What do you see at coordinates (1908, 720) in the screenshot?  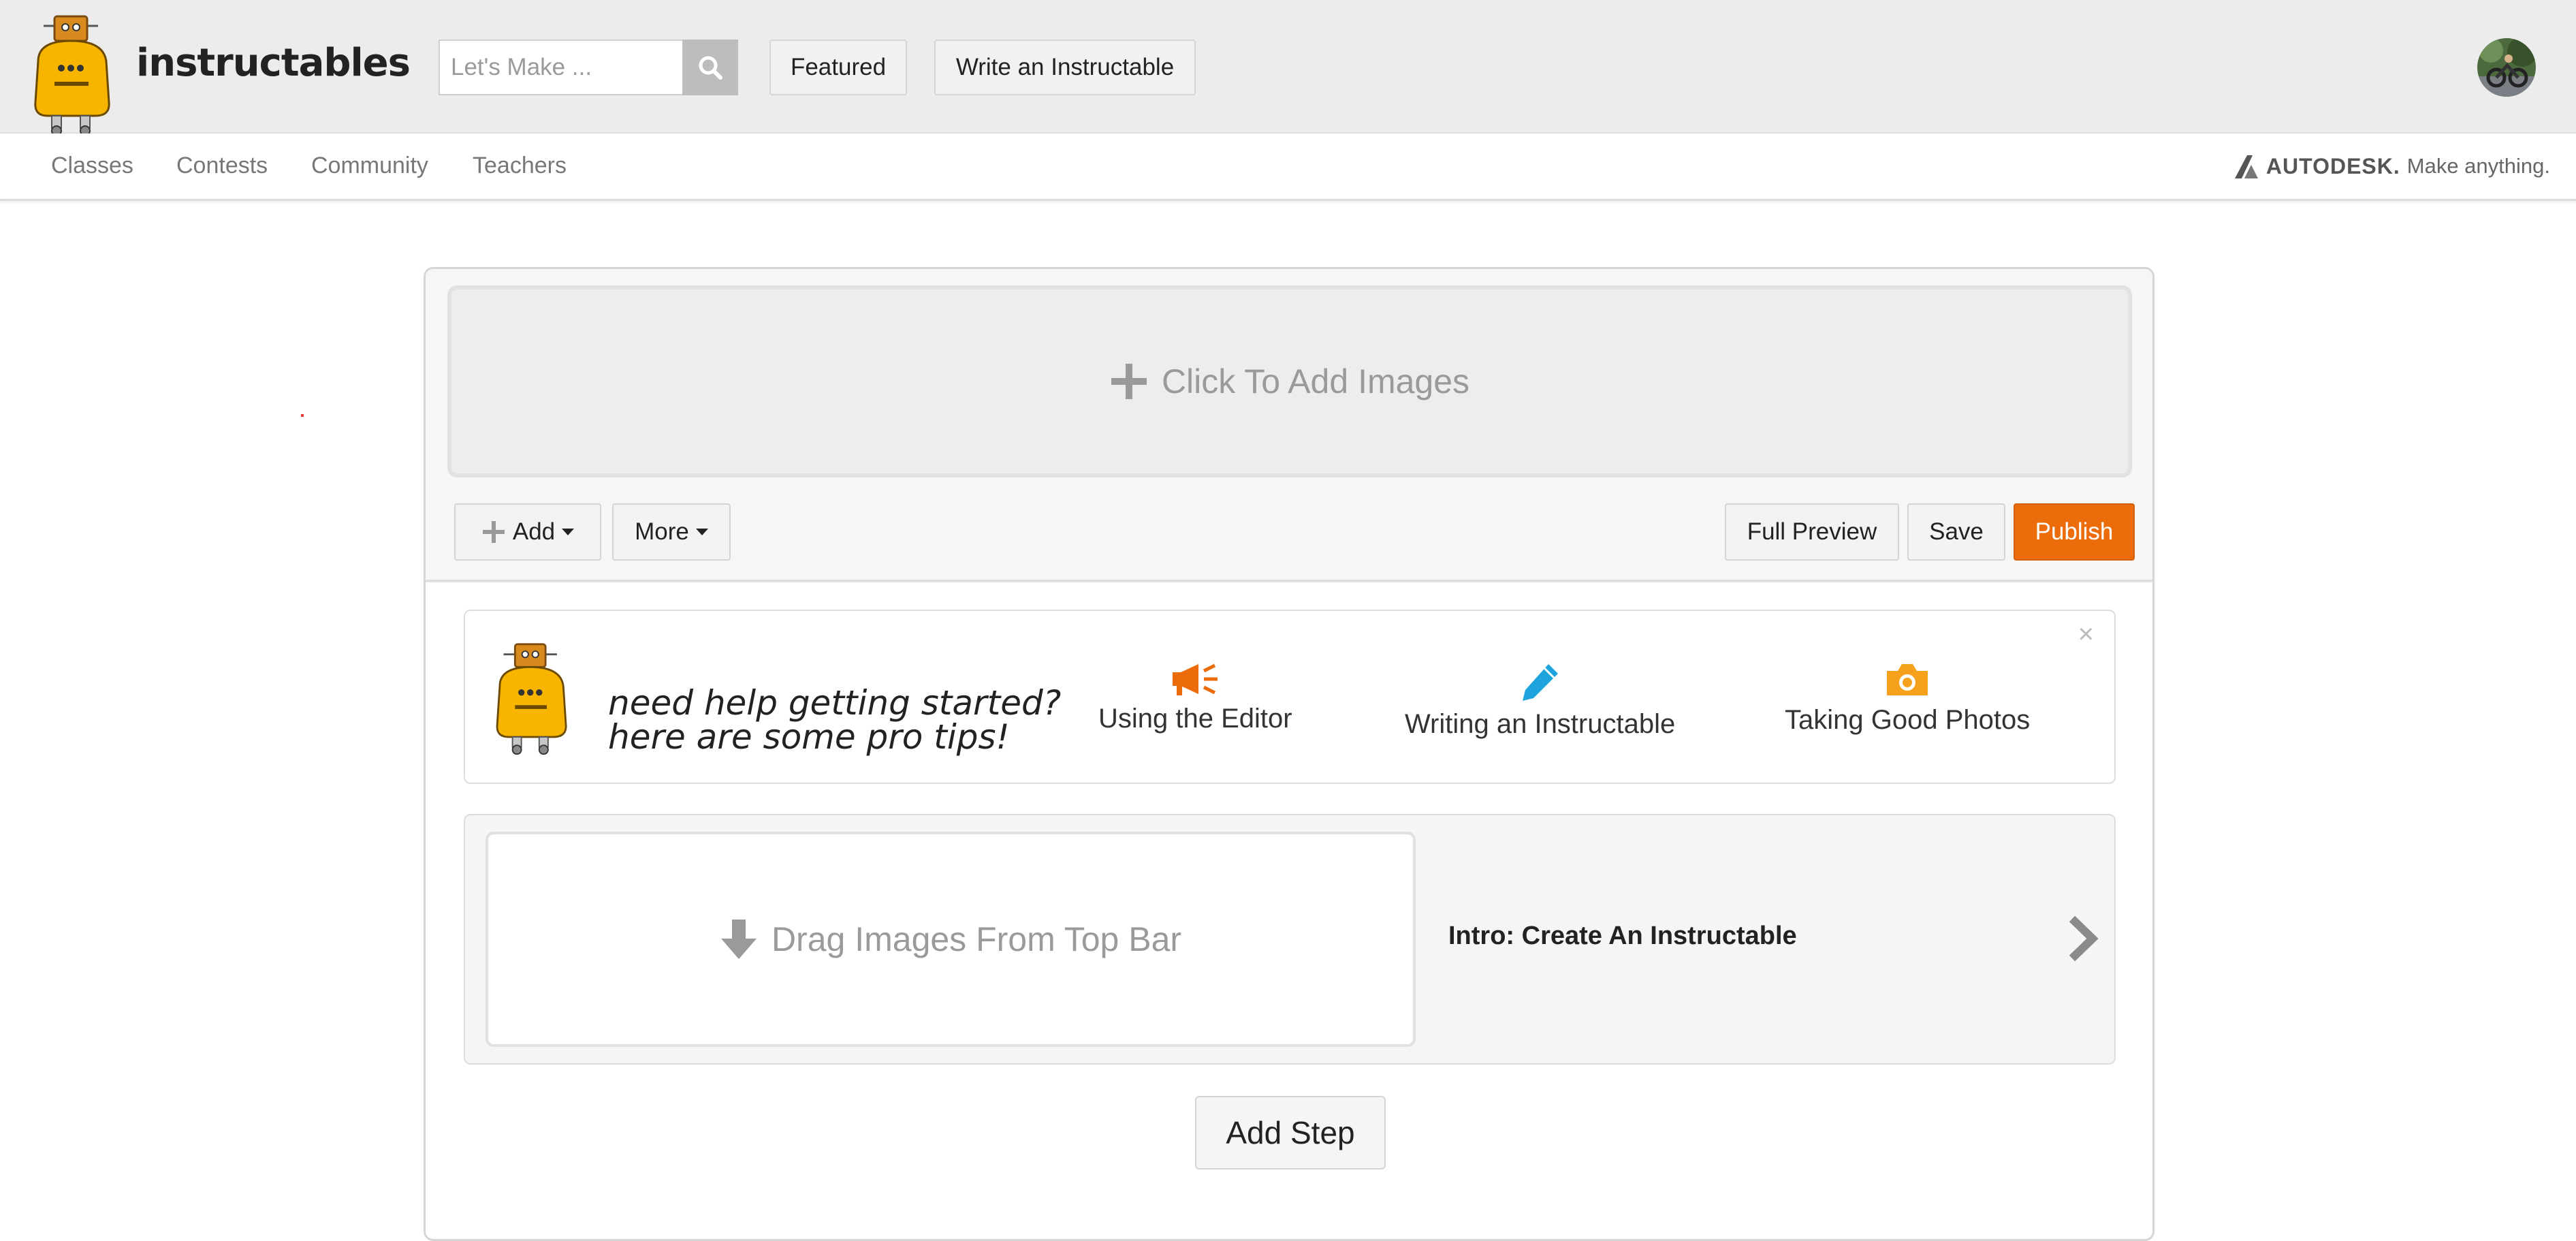 I see `tip-taking-photos-label: Taking Good Photos` at bounding box center [1908, 720].